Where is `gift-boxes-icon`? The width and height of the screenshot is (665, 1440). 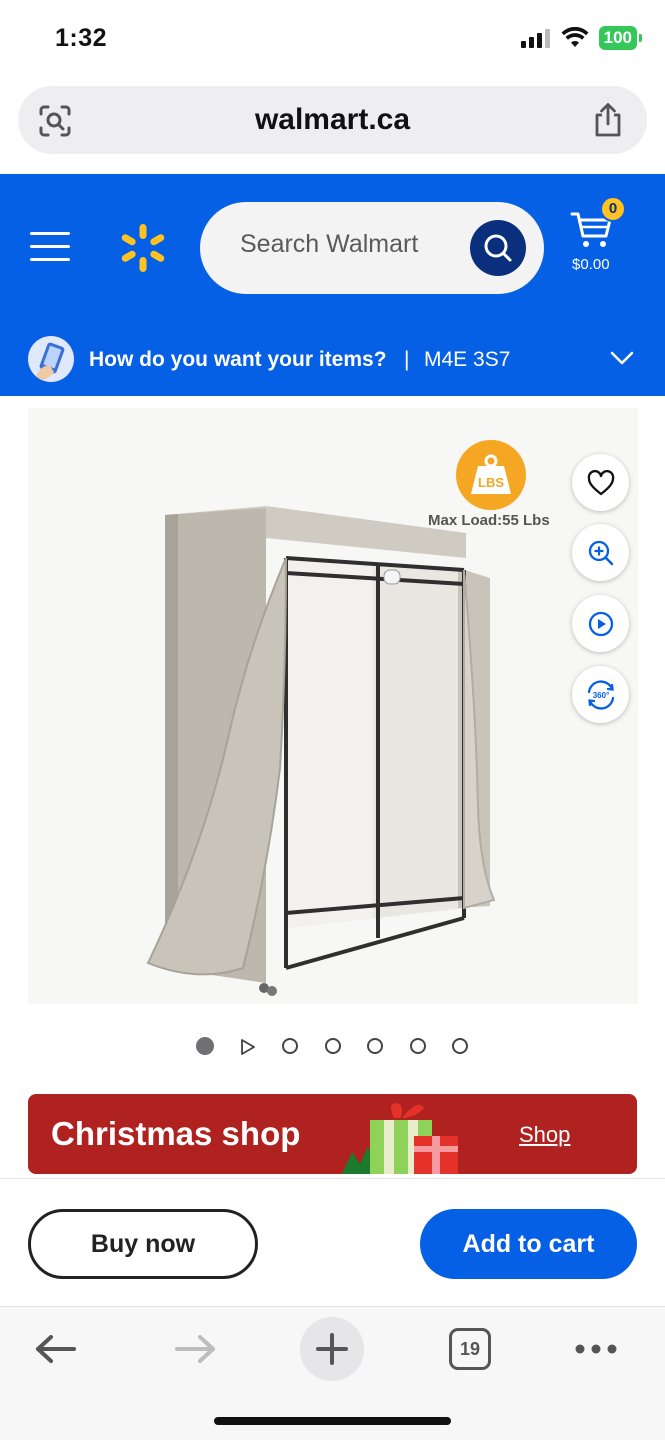 gift-boxes-icon is located at coordinates (400, 1138).